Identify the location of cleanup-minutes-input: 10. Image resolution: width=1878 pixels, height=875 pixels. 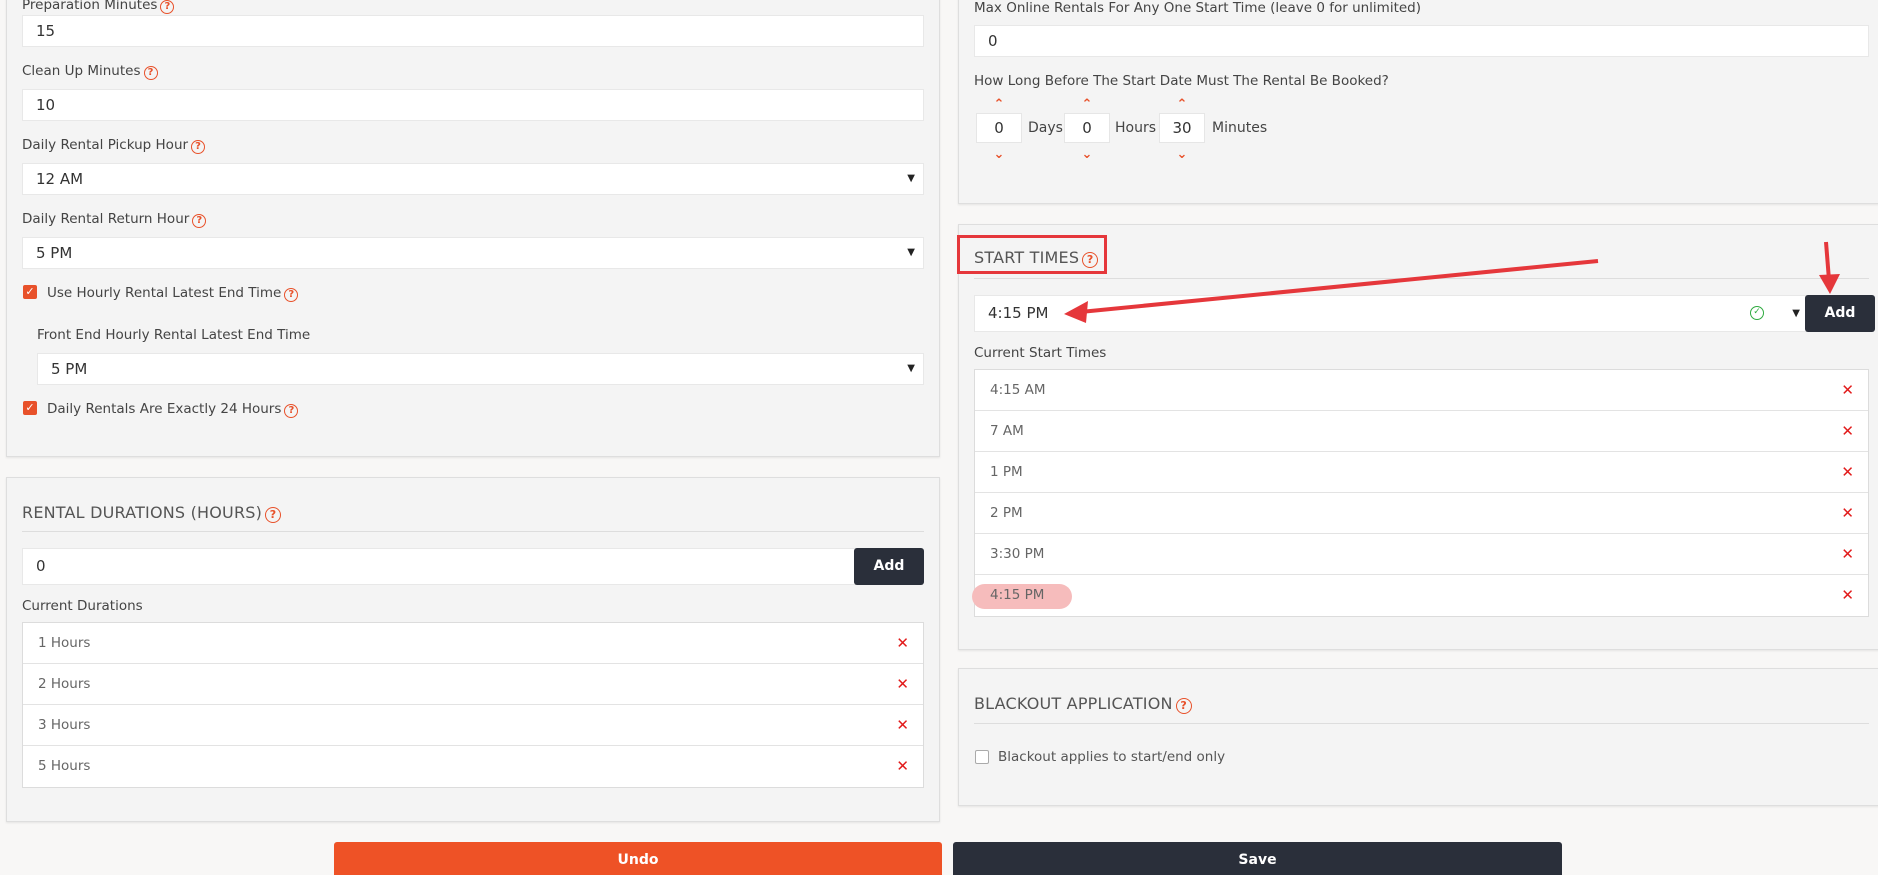
(473, 105).